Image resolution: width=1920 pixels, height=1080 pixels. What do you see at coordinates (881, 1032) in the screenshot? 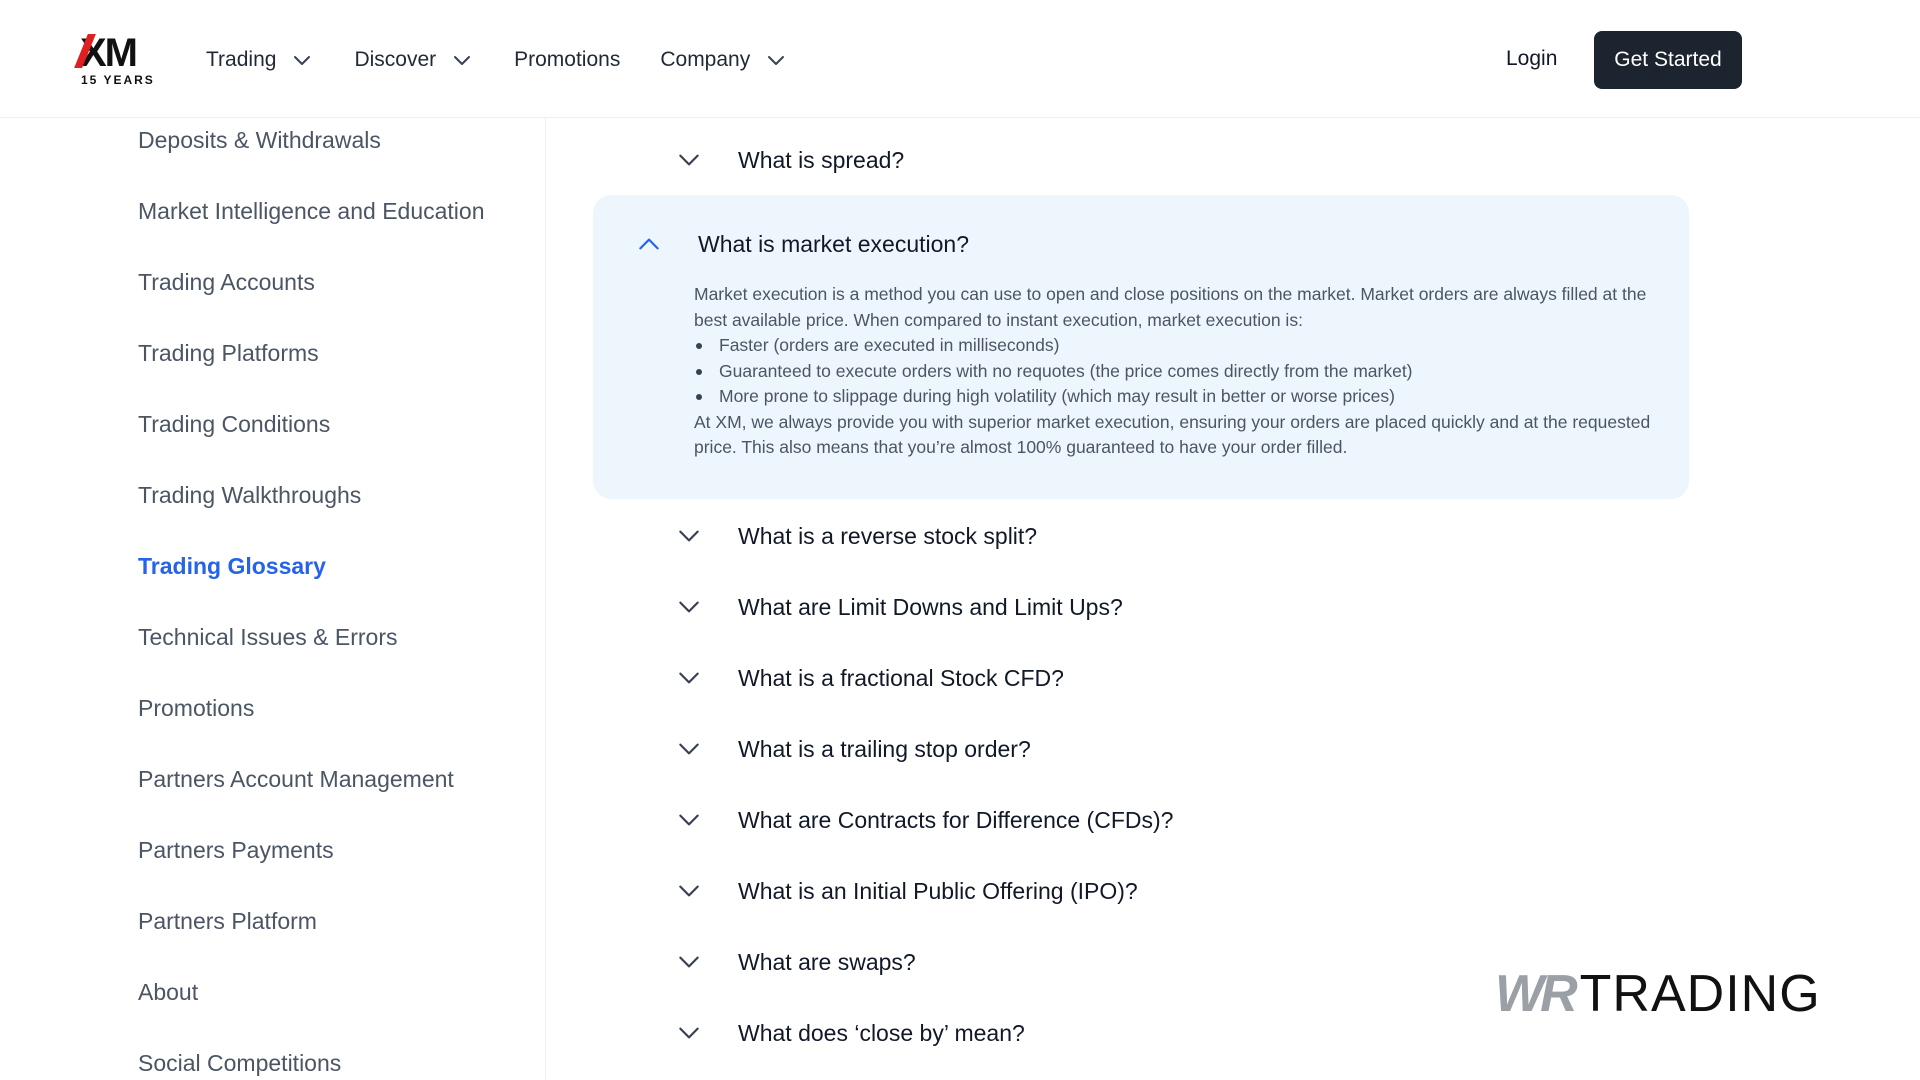
I see `faq-question: What does ‘close by’ mean?` at bounding box center [881, 1032].